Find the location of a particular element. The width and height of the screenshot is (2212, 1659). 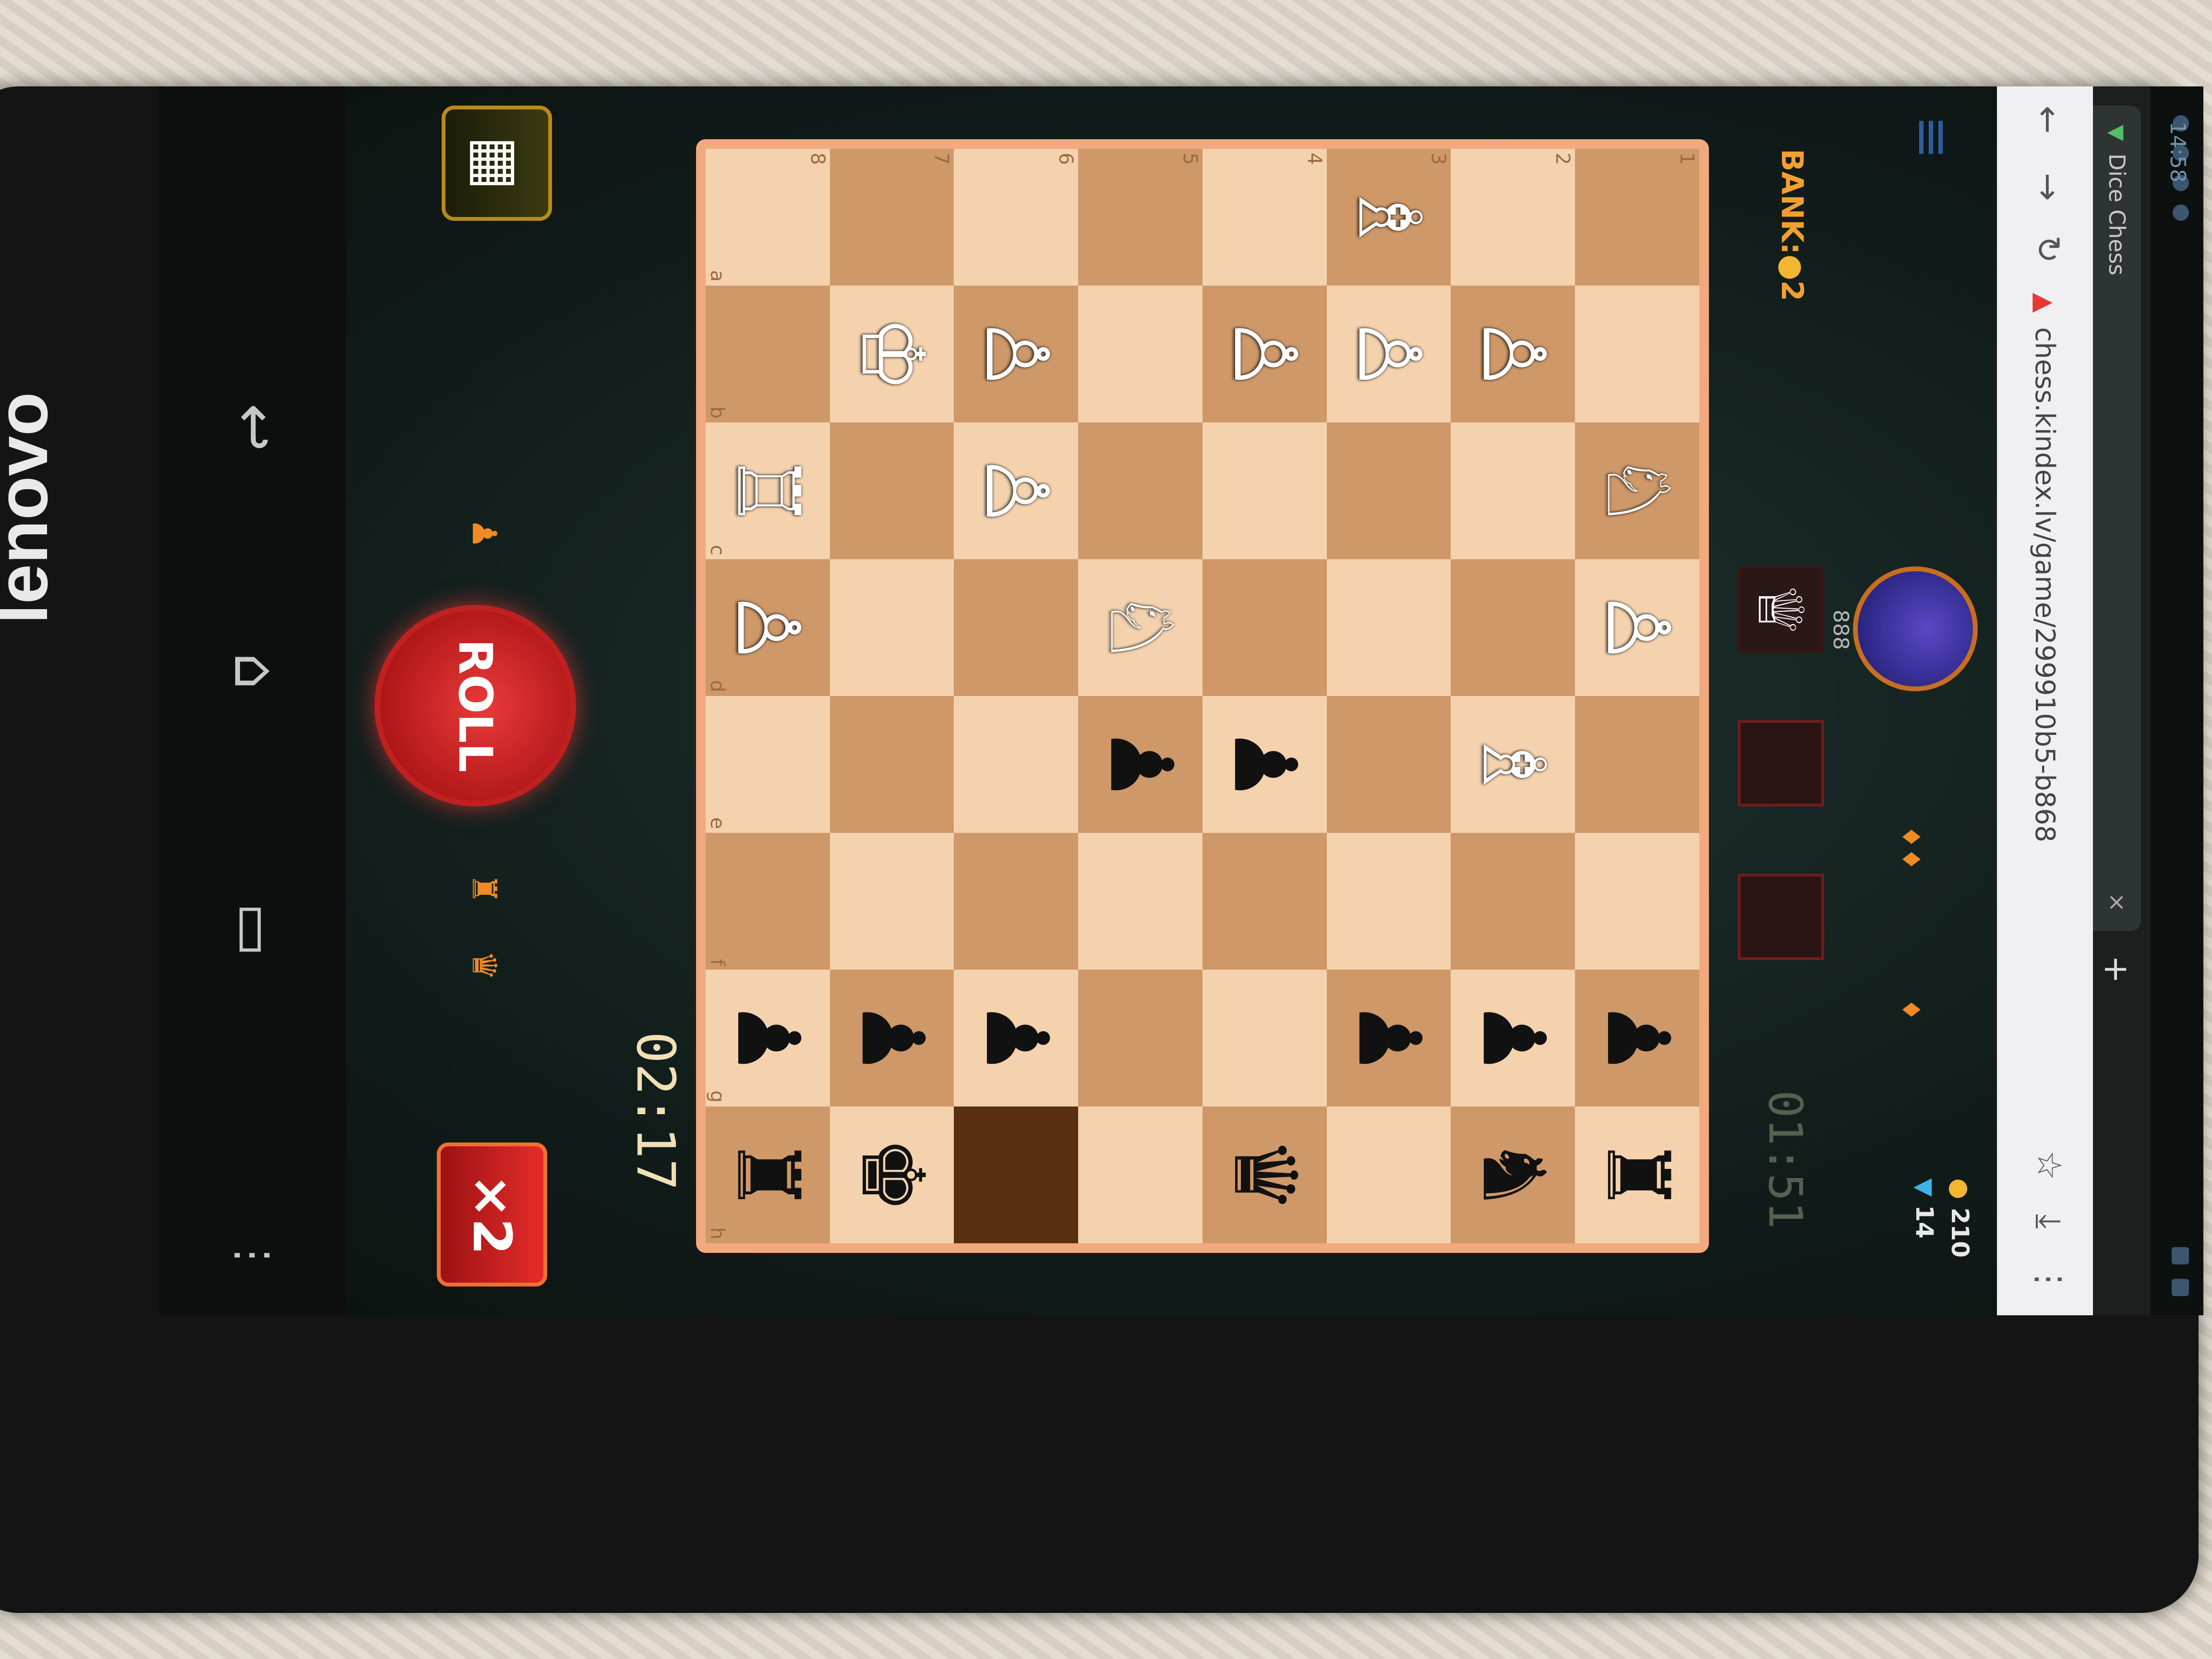

board-square-g3: ♟ is located at coordinates (1388, 1038).